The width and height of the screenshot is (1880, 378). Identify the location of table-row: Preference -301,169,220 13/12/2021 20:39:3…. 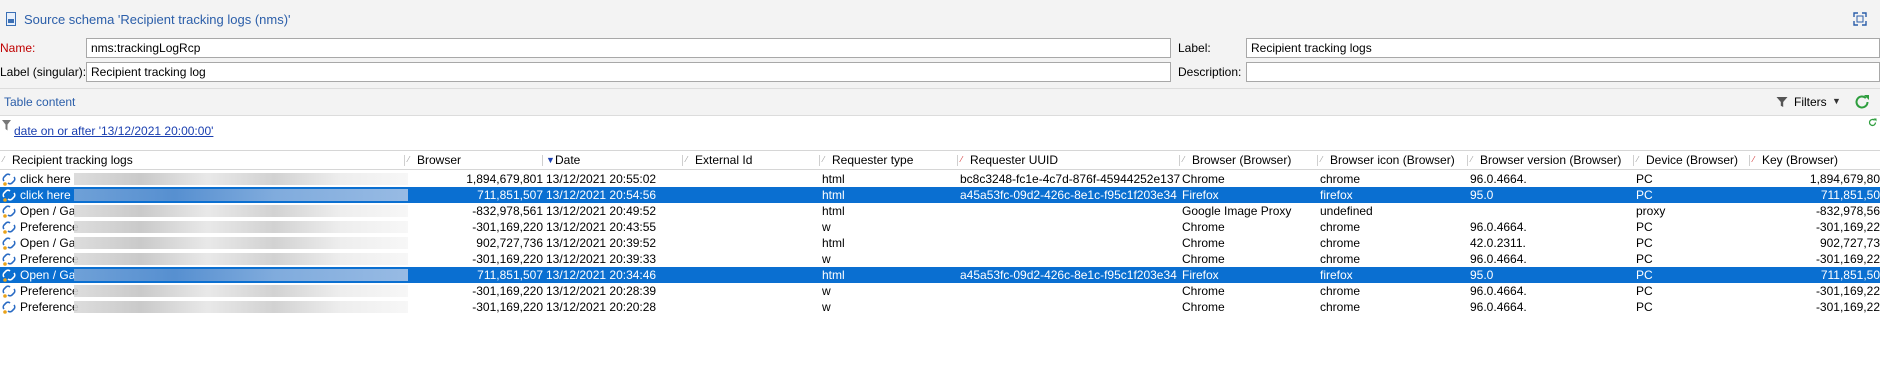
(940, 259).